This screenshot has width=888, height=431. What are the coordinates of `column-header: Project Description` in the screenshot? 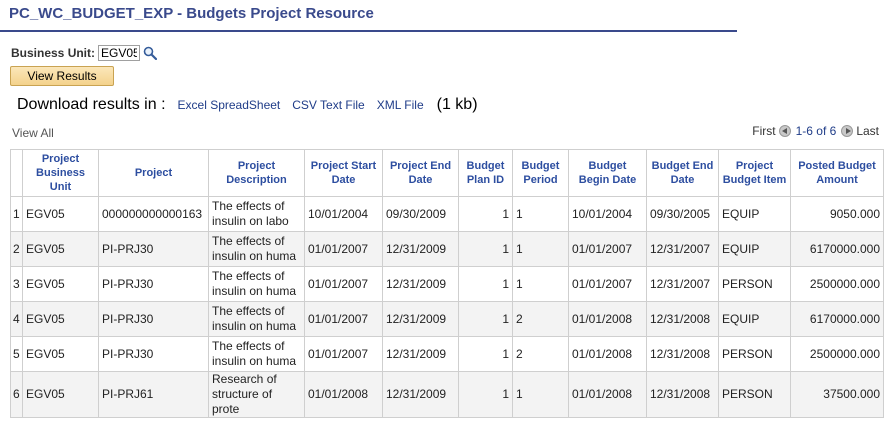 It's located at (256, 173).